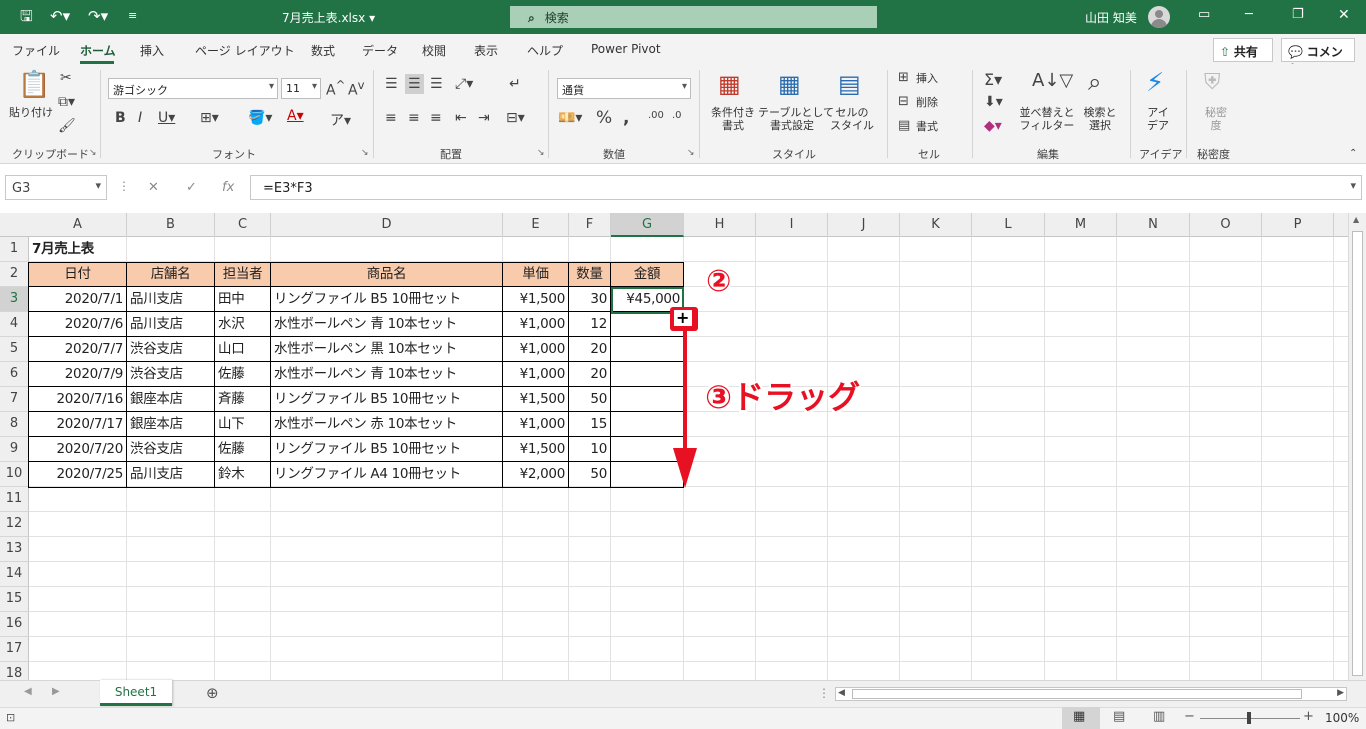 Image resolution: width=1366 pixels, height=729 pixels. What do you see at coordinates (647, 274) in the screenshot?
I see `table-header-cell: 金額` at bounding box center [647, 274].